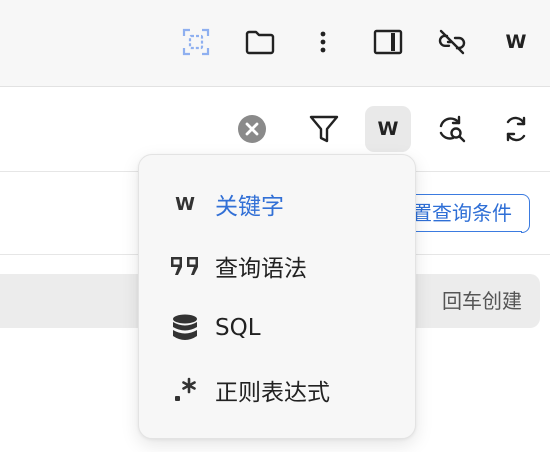  Describe the element at coordinates (324, 129) in the screenshot. I see `filter-icon` at that location.